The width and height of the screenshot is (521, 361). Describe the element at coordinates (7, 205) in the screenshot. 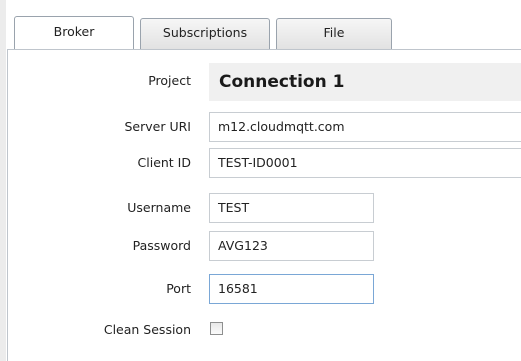

I see `panel-left-border` at that location.